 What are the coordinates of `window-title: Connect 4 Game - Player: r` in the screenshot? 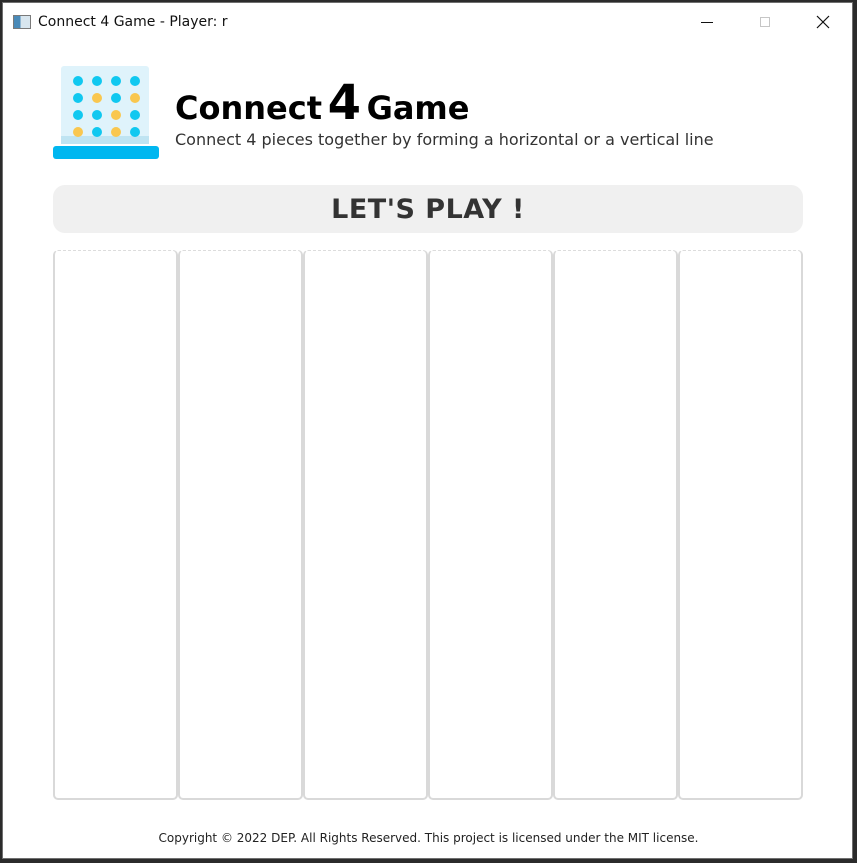 It's located at (133, 22).